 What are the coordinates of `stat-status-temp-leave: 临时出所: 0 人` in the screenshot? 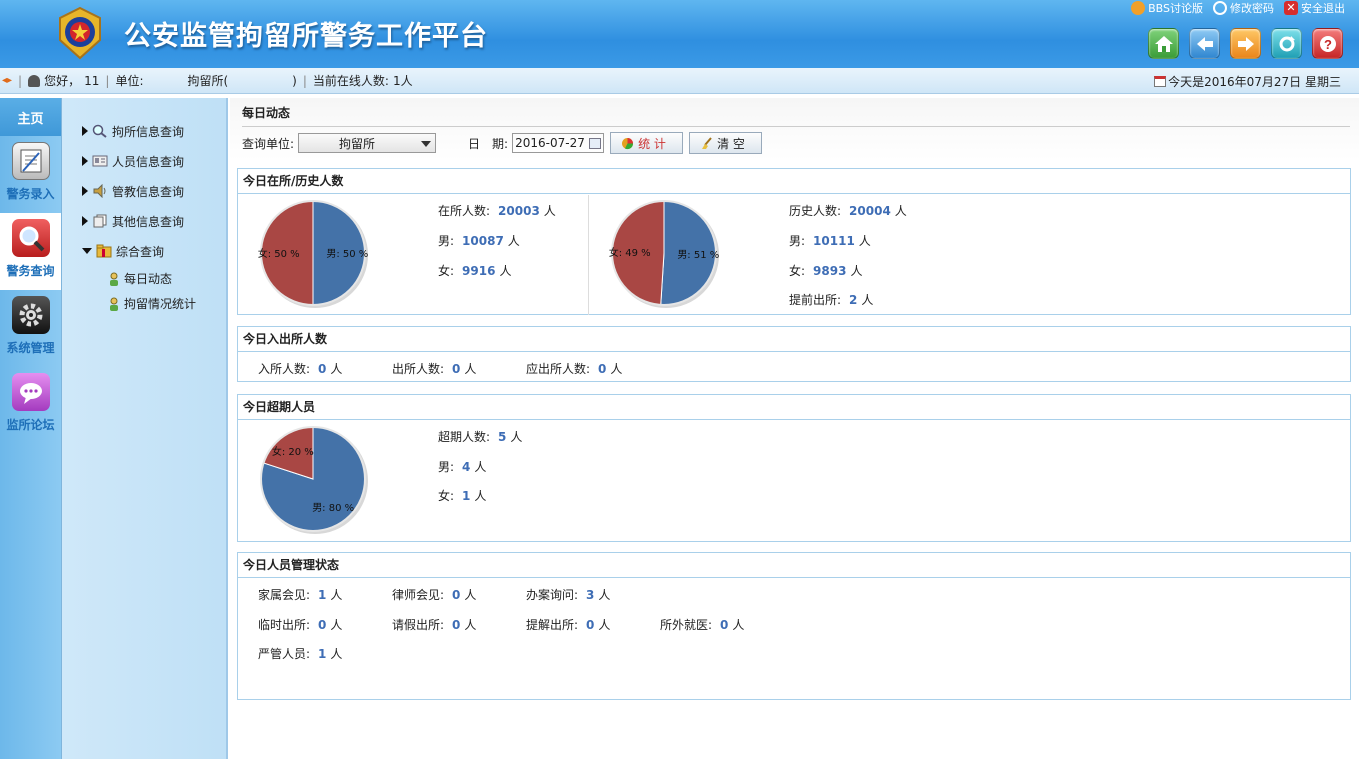 It's located at (300, 624).